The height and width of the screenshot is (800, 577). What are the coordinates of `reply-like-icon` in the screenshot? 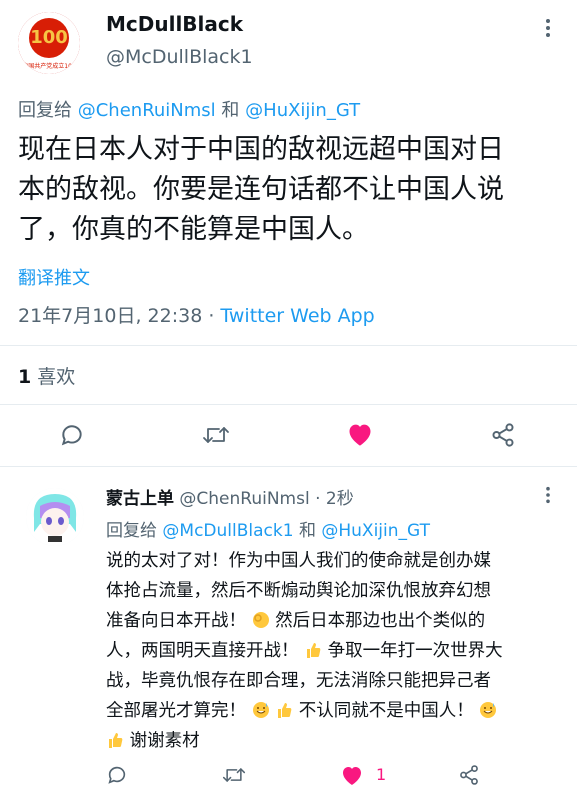 It's located at (352, 777).